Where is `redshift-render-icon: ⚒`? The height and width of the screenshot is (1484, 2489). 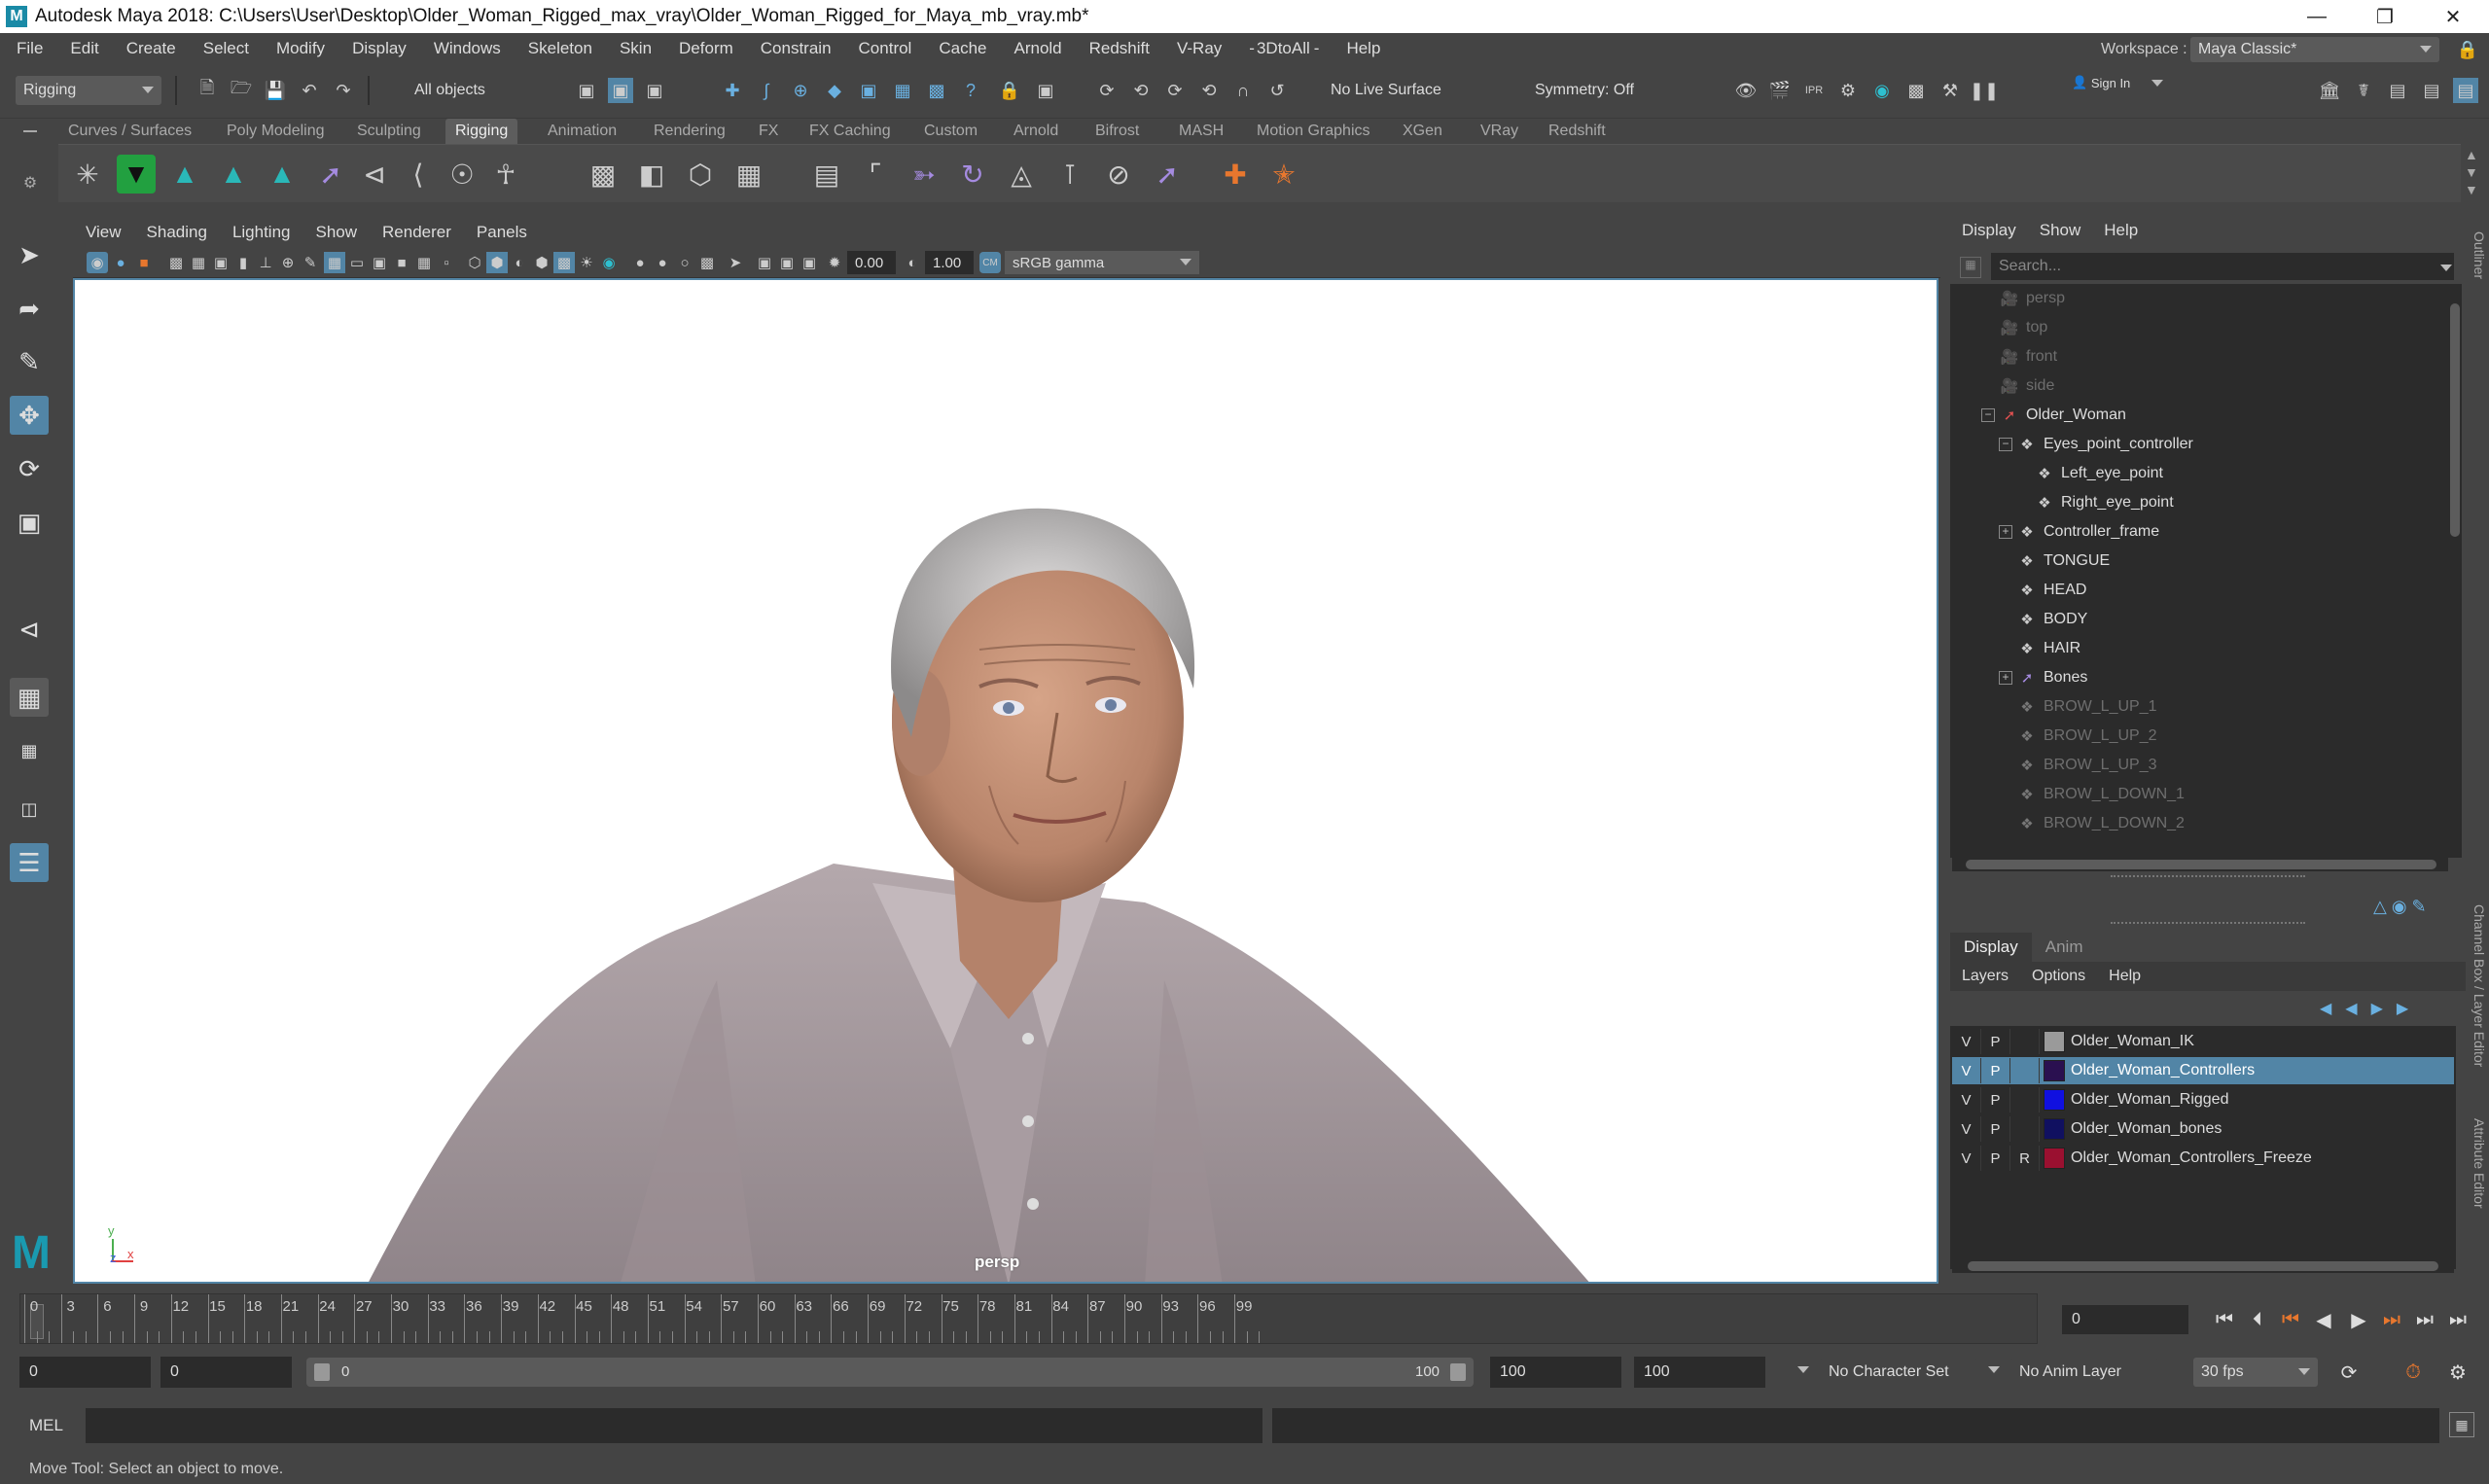 redshift-render-icon: ⚒ is located at coordinates (1950, 91).